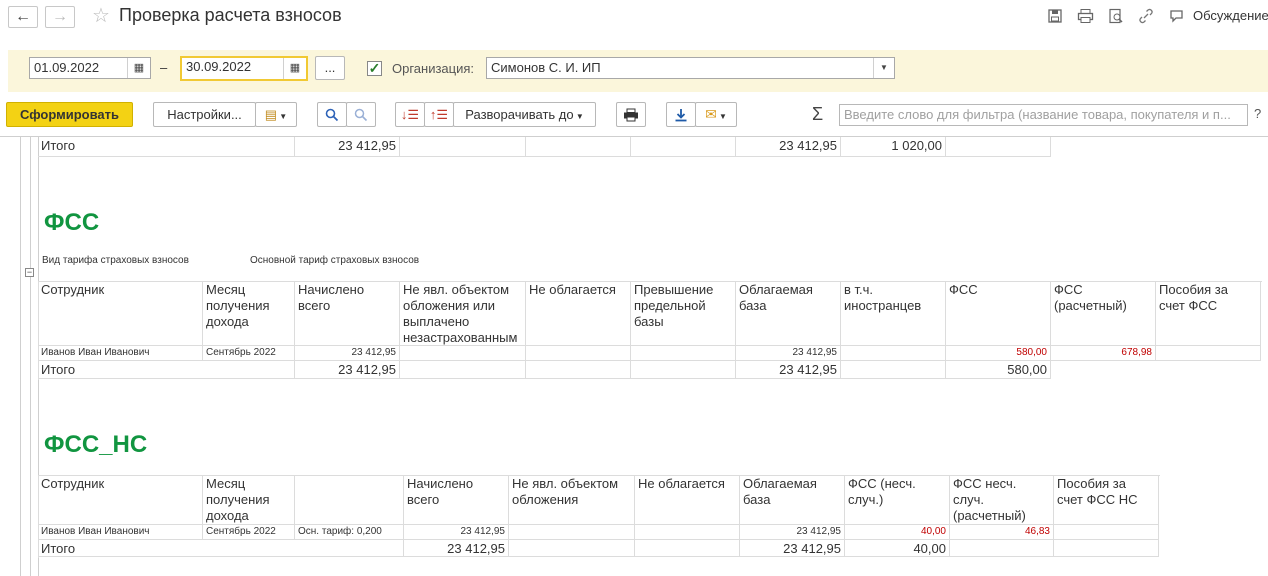 This screenshot has height=576, width=1268. What do you see at coordinates (166, 147) in the screenshot?
I see `prev-total-label: Итого` at bounding box center [166, 147].